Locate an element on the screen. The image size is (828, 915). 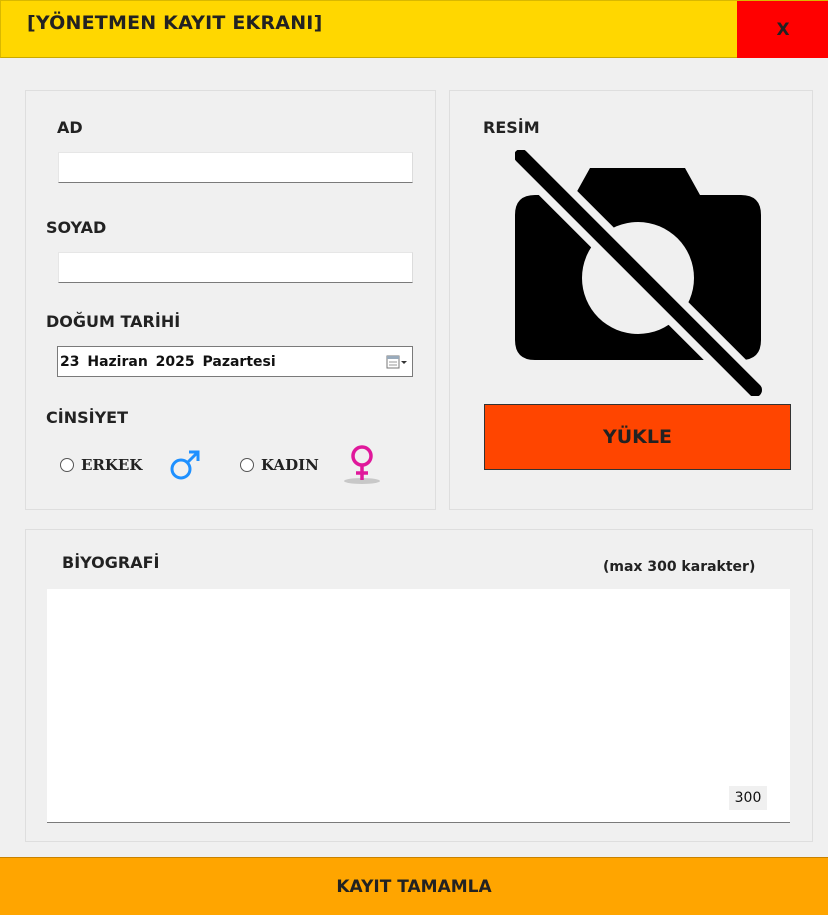
close-button: X is located at coordinates (782, 29).